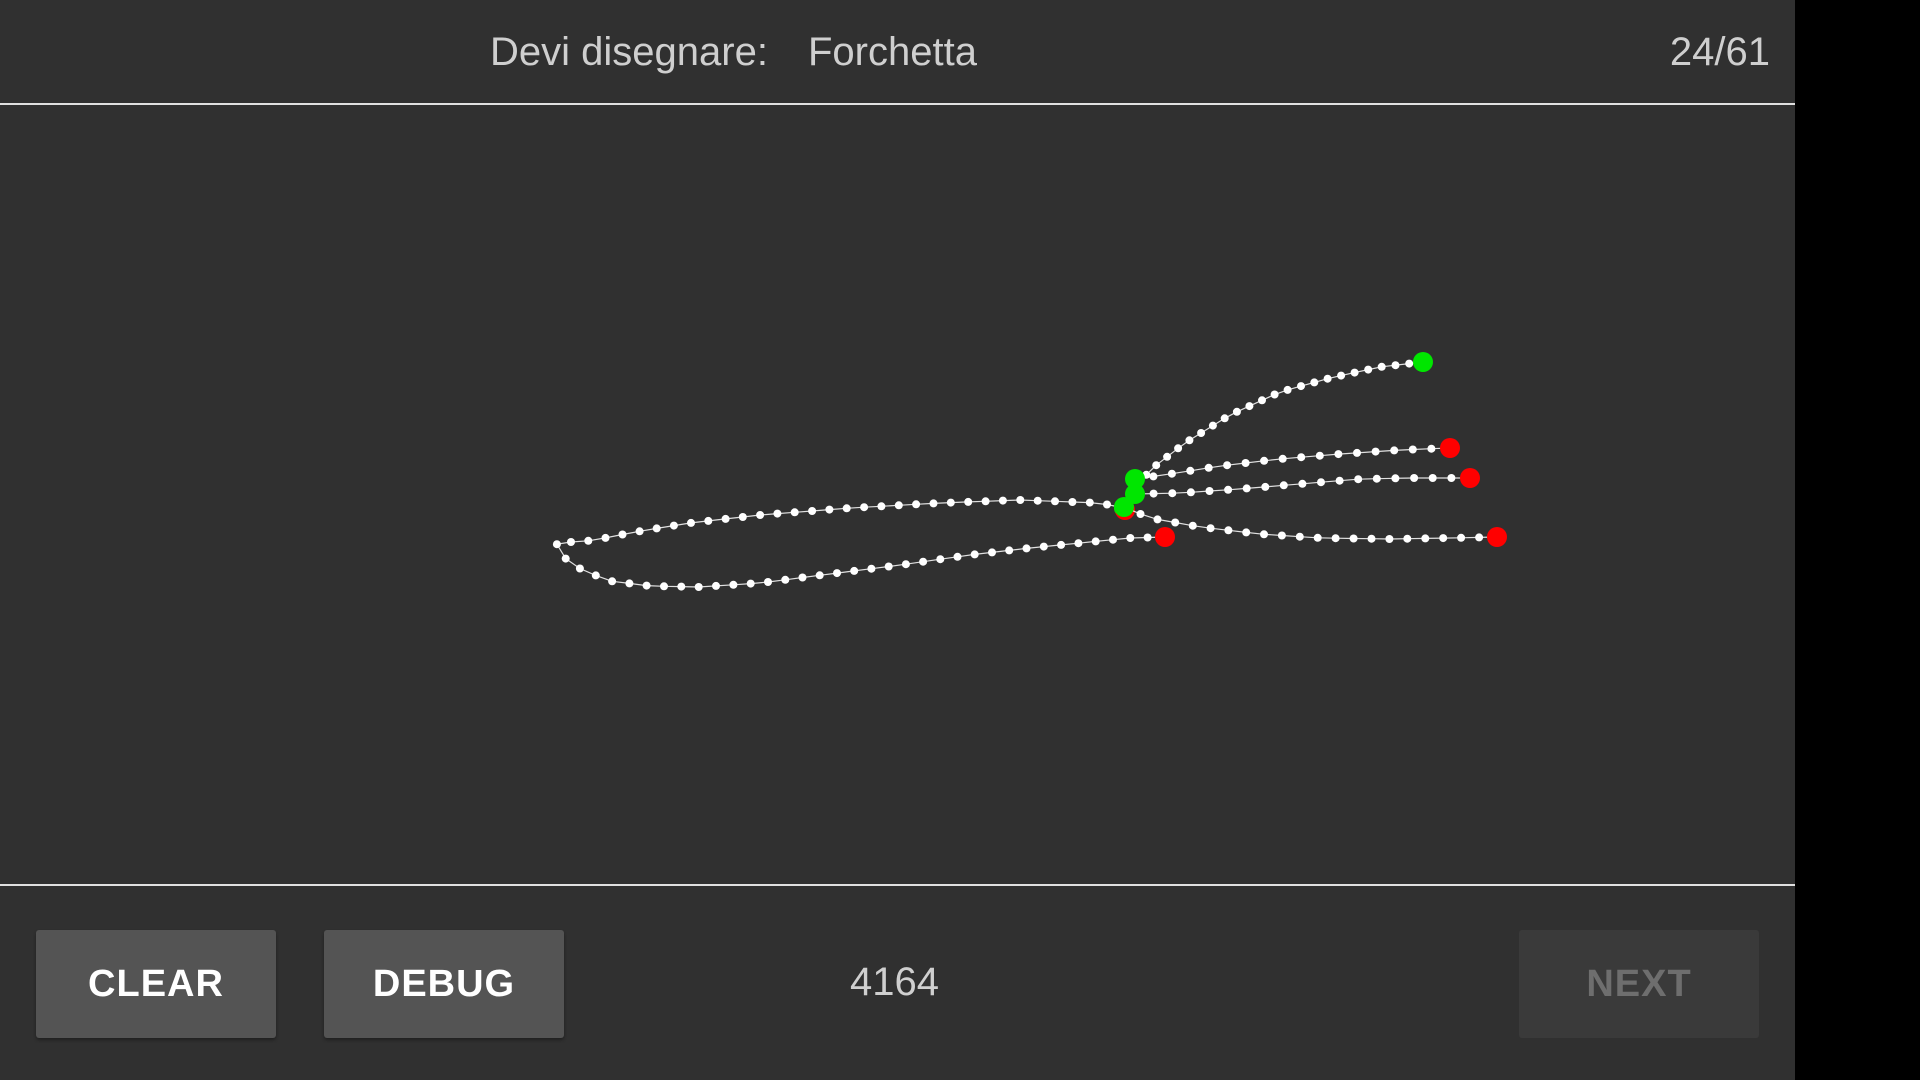 This screenshot has width=1920, height=1080. Describe the element at coordinates (1423, 362) in the screenshot. I see `stroke-start-marker` at that location.